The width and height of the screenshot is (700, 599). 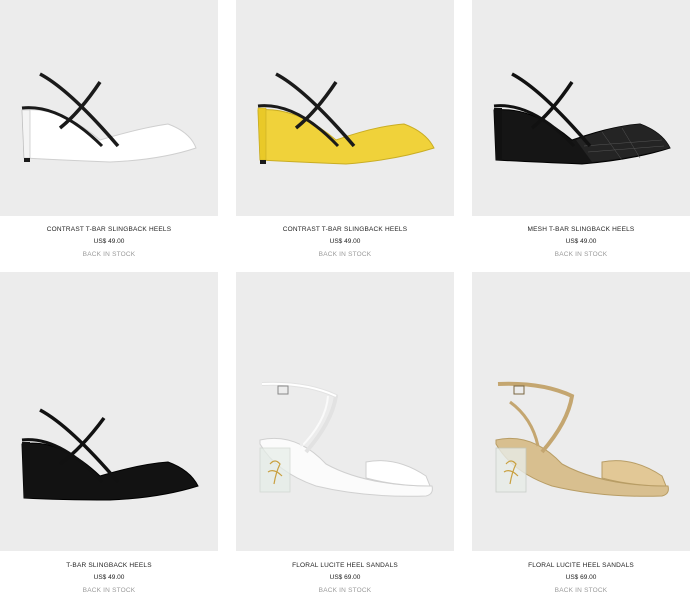 What do you see at coordinates (346, 118) in the screenshot?
I see `yellow-slingback-heel-image` at bounding box center [346, 118].